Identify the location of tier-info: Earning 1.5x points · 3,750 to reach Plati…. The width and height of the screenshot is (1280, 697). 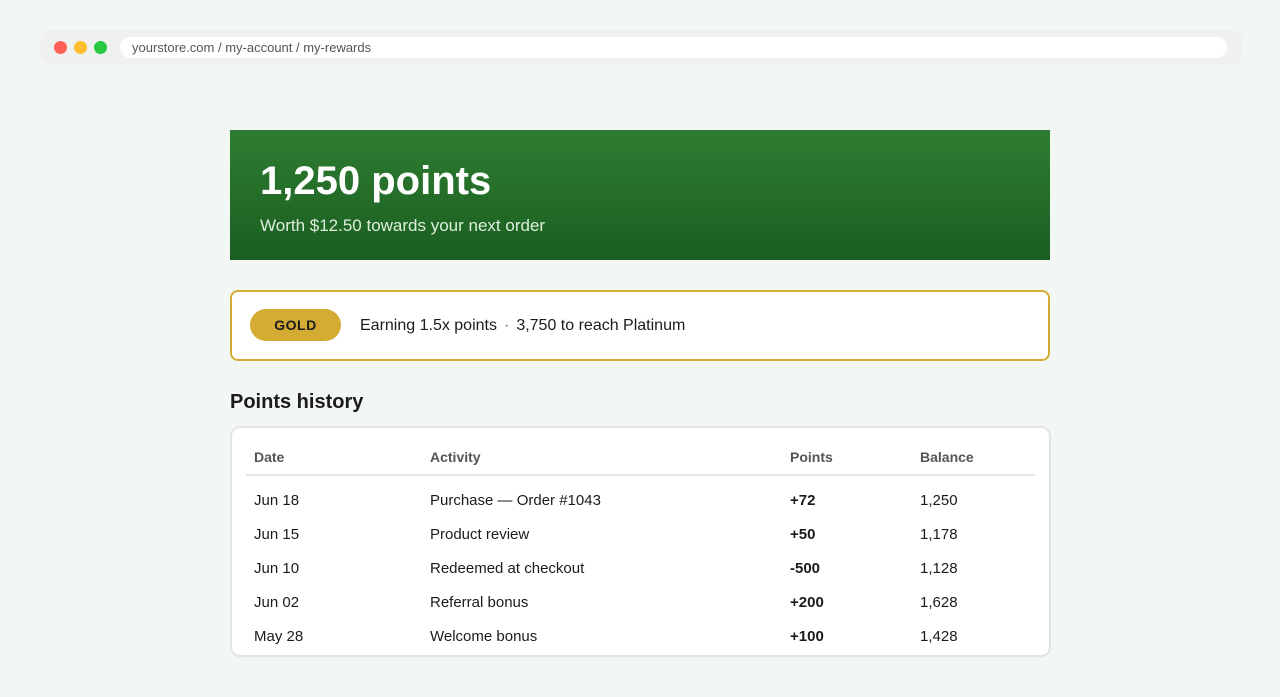
(522, 326).